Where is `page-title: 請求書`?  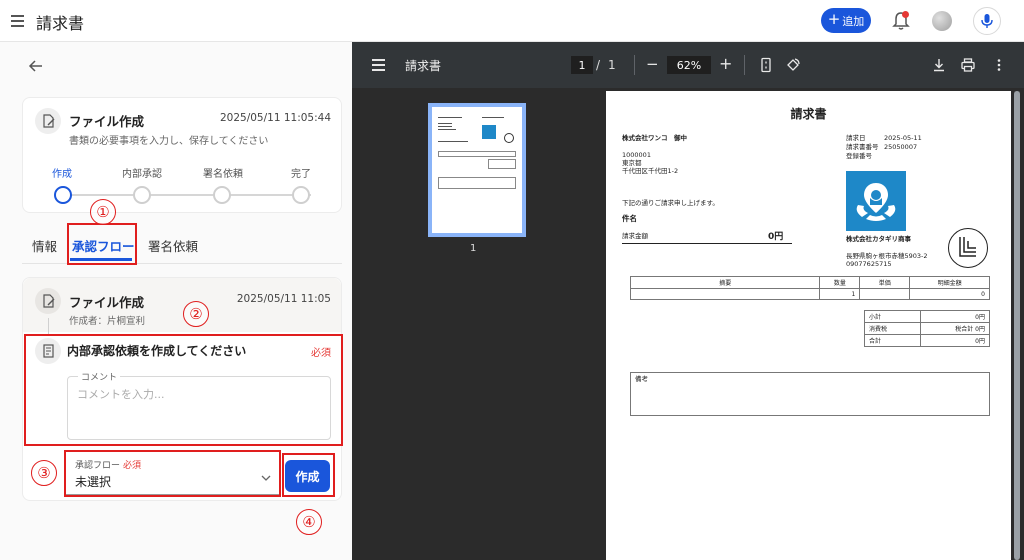 page-title: 請求書 is located at coordinates (60, 23).